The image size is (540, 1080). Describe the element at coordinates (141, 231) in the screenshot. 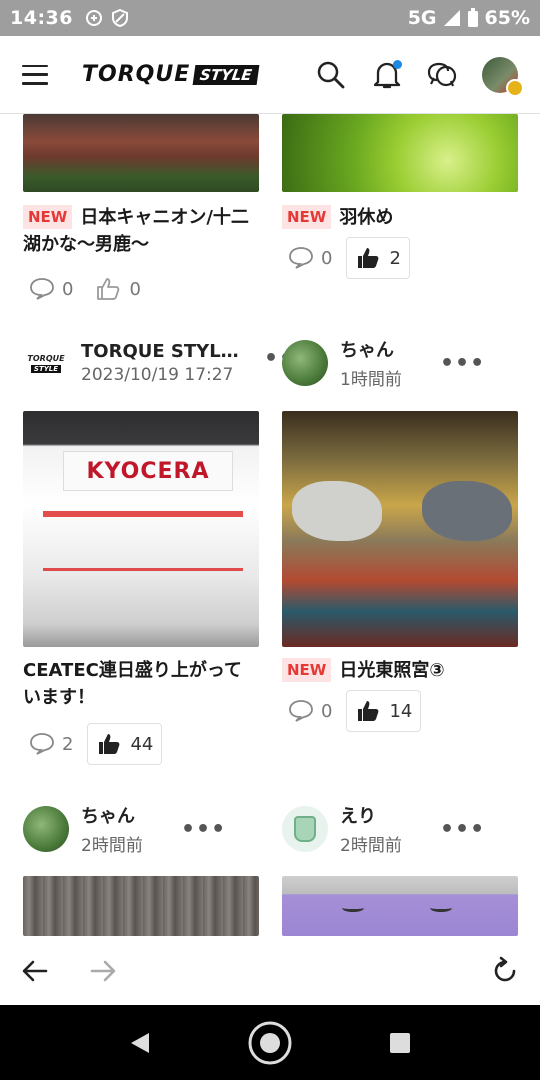

I see `post-title: NEW 日本キャニオン/十二湖かな〜男鹿〜` at that location.